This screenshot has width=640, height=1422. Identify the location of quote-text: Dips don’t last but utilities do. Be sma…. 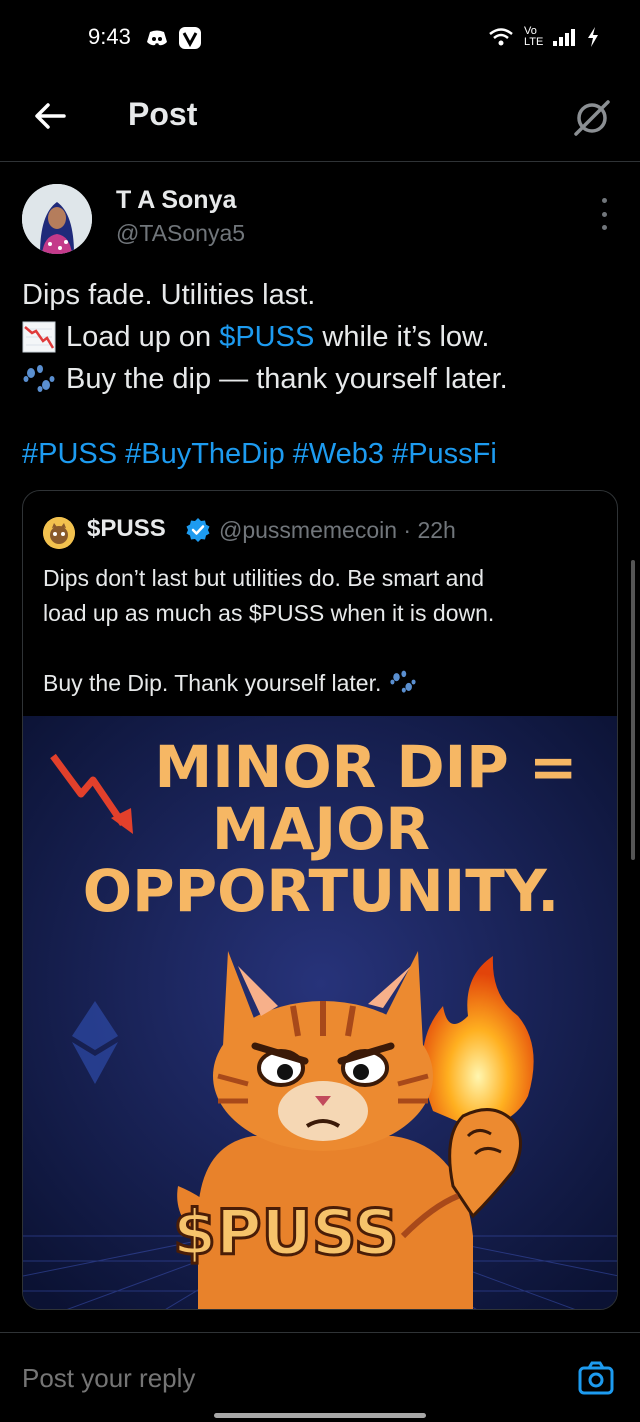
(323, 631).